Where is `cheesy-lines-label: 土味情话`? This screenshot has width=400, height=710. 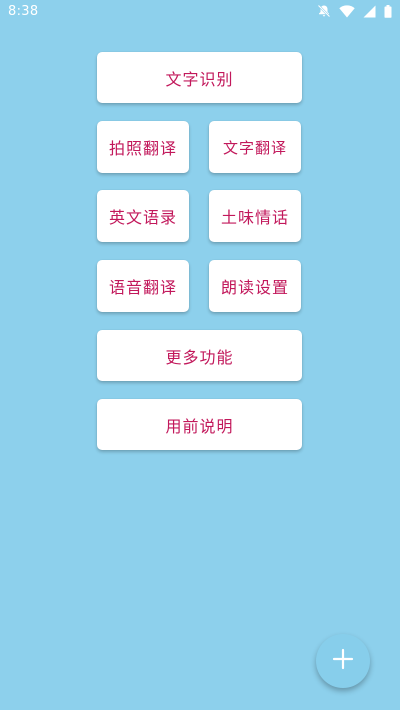
cheesy-lines-label: 土味情话 is located at coordinates (254, 217).